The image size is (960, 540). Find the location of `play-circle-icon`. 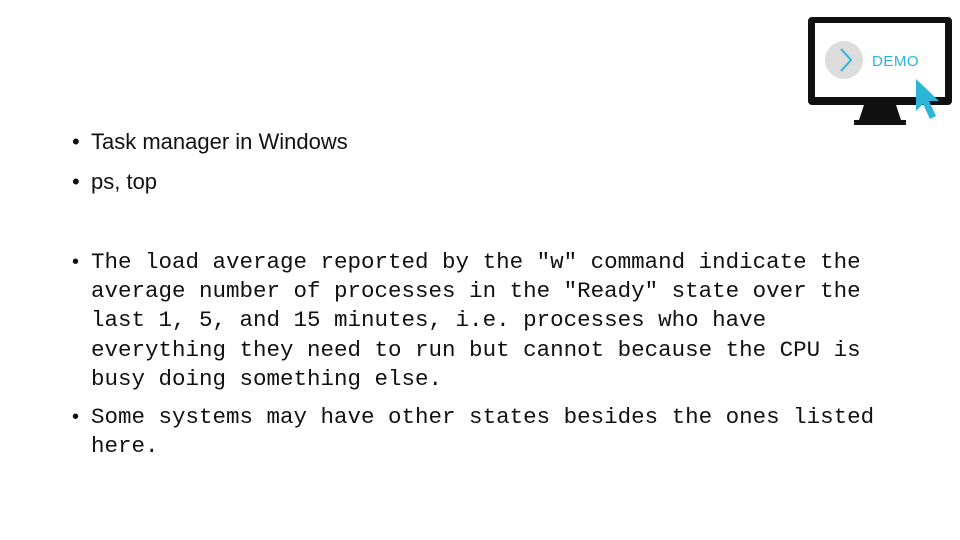

play-circle-icon is located at coordinates (844, 60).